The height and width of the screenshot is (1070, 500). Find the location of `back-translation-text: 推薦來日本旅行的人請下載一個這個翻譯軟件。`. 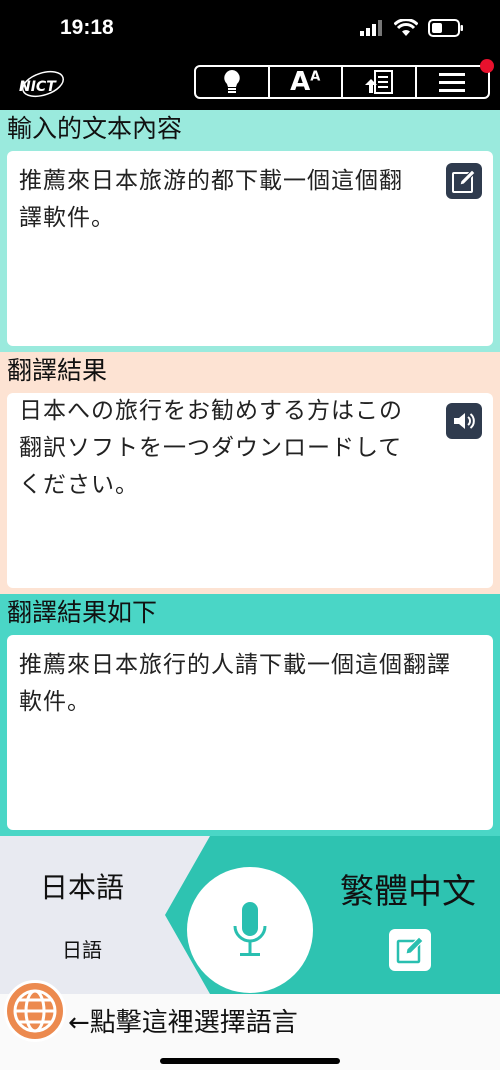

back-translation-text: 推薦來日本旅行的人請下載一個這個翻譯軟件。 is located at coordinates (235, 683).